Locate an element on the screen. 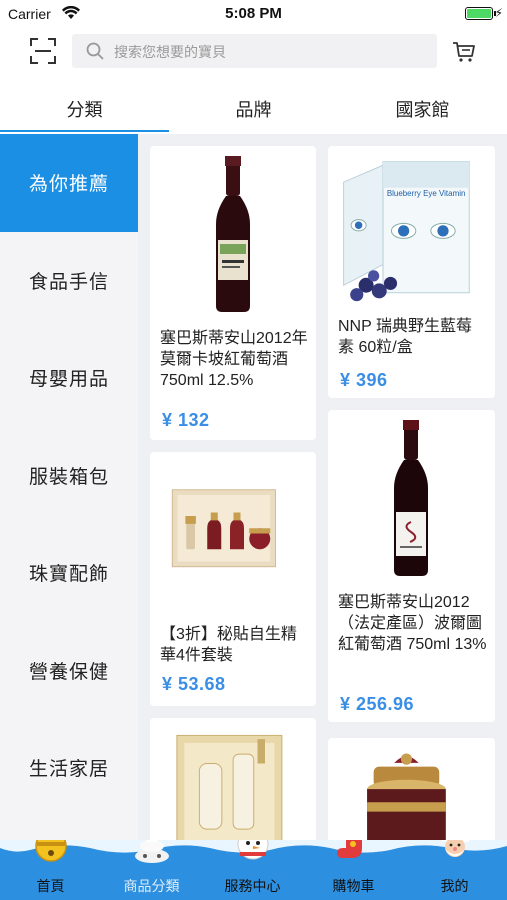 The image size is (507, 900). nav-cart: 購物車 is located at coordinates (353, 870).